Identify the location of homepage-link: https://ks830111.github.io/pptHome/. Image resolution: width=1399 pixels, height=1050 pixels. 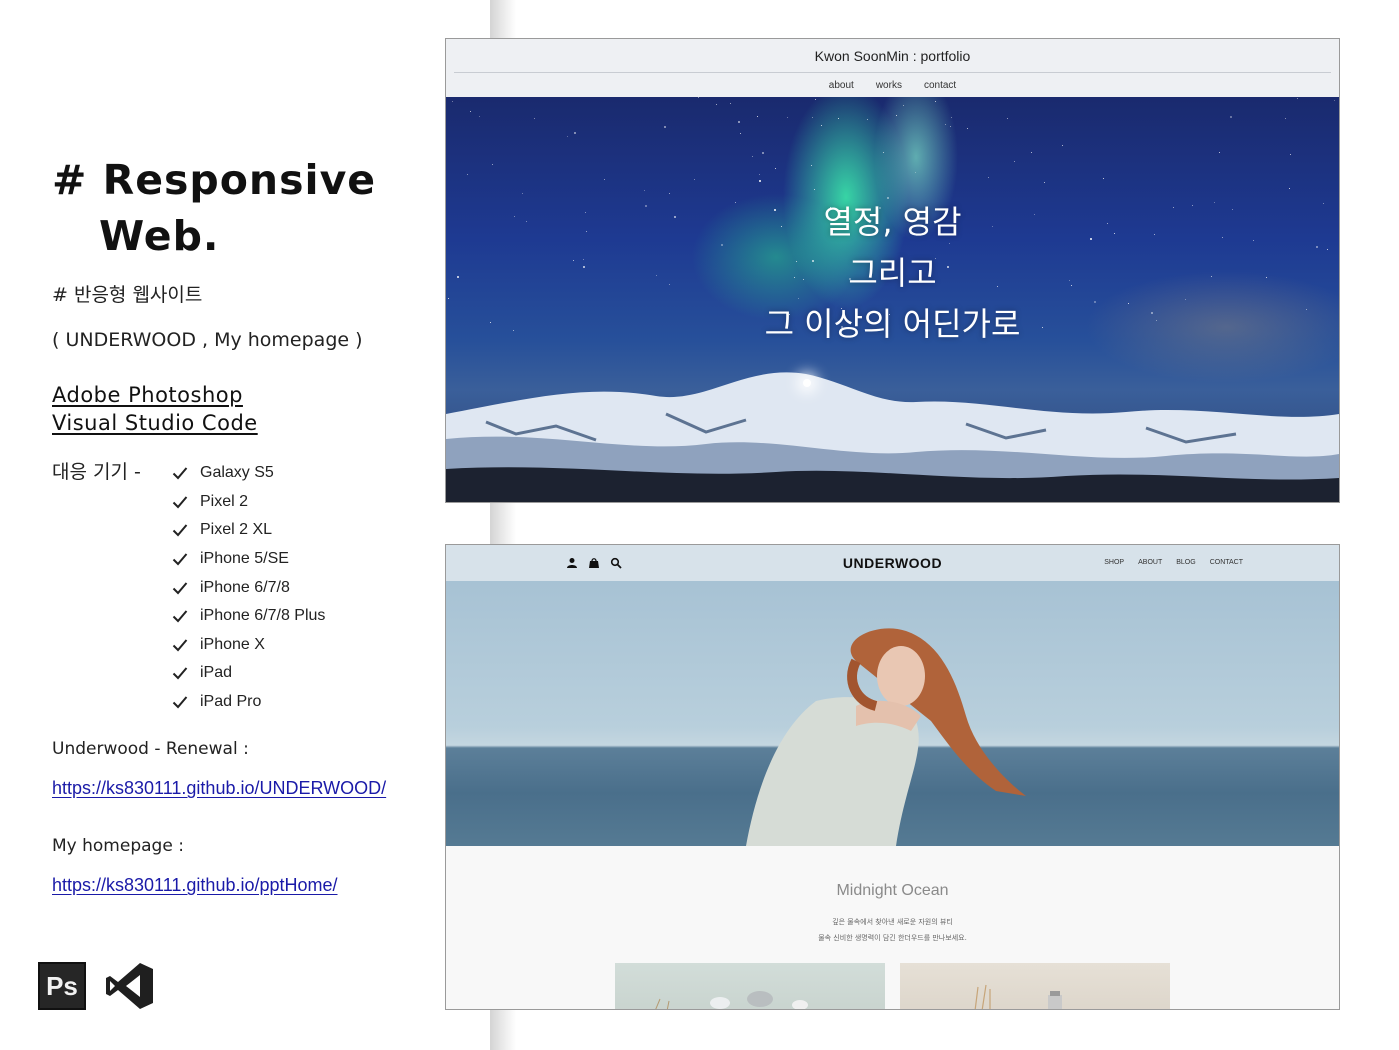
(195, 885).